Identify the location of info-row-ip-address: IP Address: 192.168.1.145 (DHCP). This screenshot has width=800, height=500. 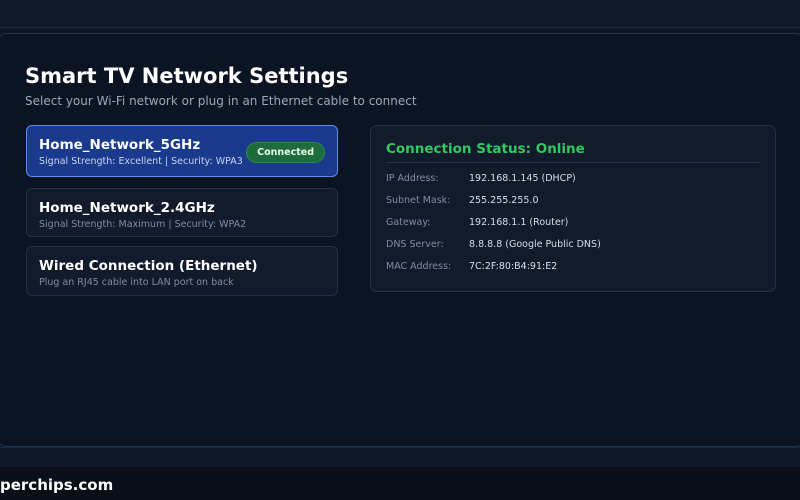
(573, 180).